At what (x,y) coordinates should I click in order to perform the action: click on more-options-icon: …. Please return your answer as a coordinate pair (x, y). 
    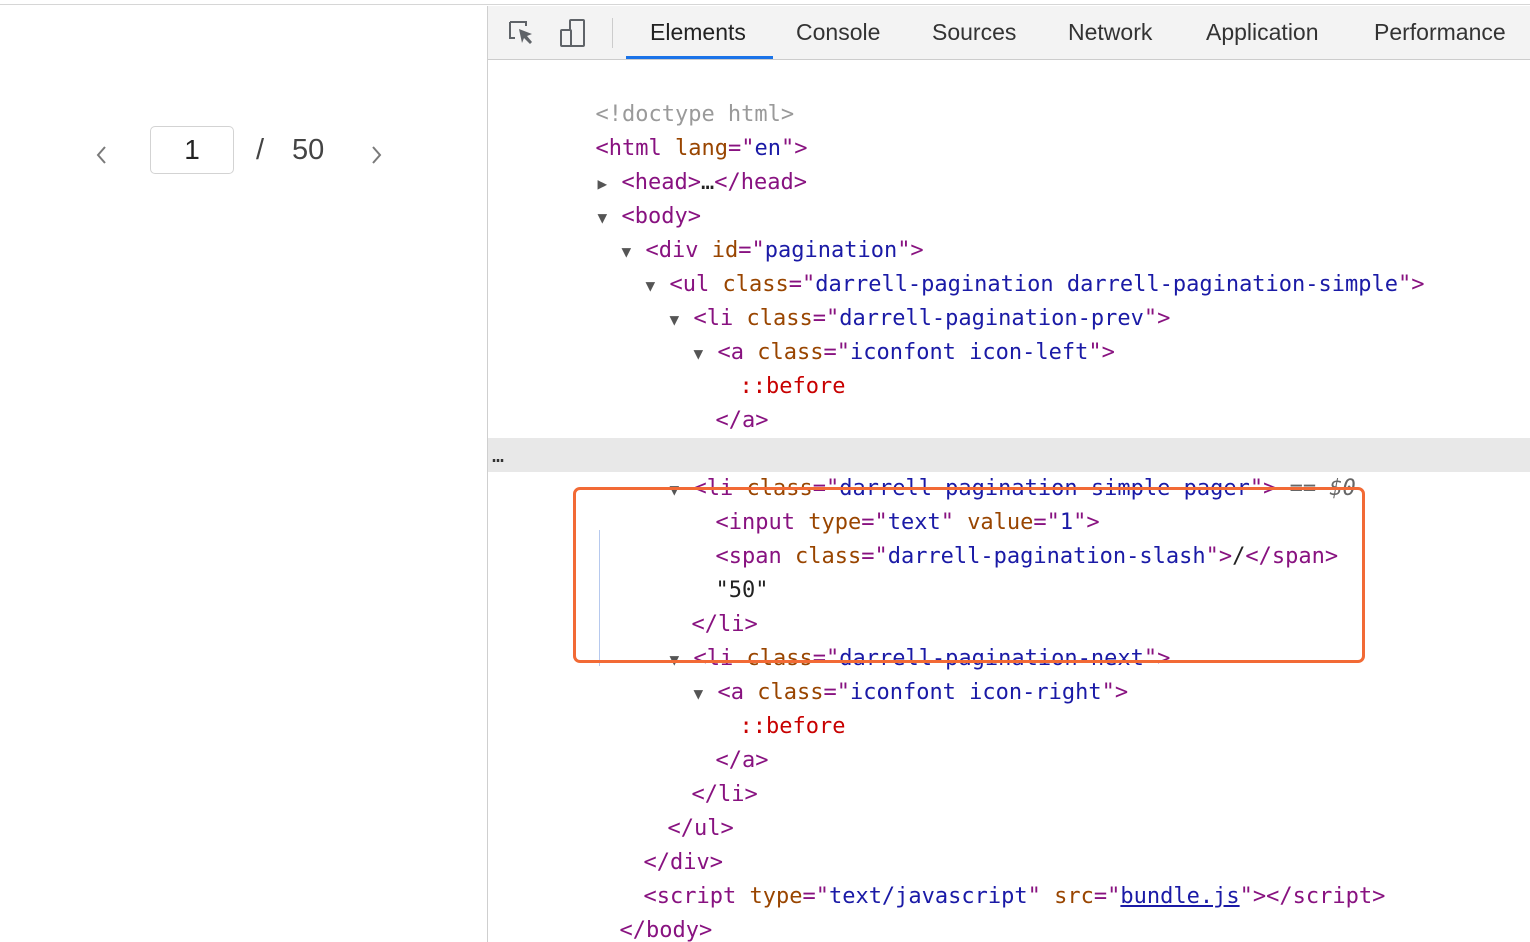
    Looking at the image, I should click on (498, 455).